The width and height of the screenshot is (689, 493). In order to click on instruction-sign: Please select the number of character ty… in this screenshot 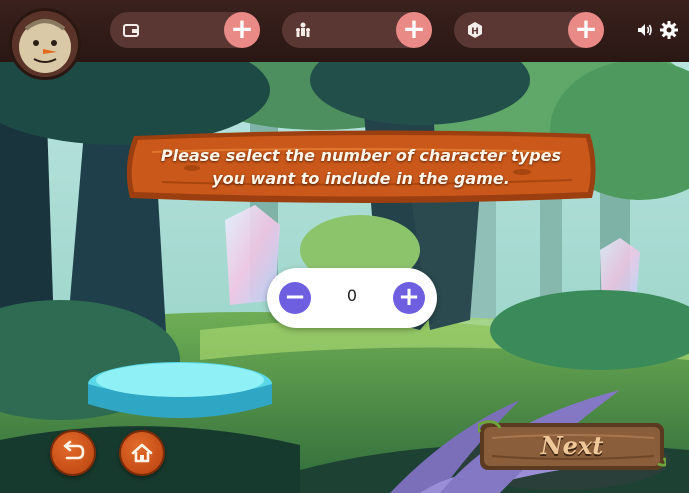, I will do `click(361, 166)`.